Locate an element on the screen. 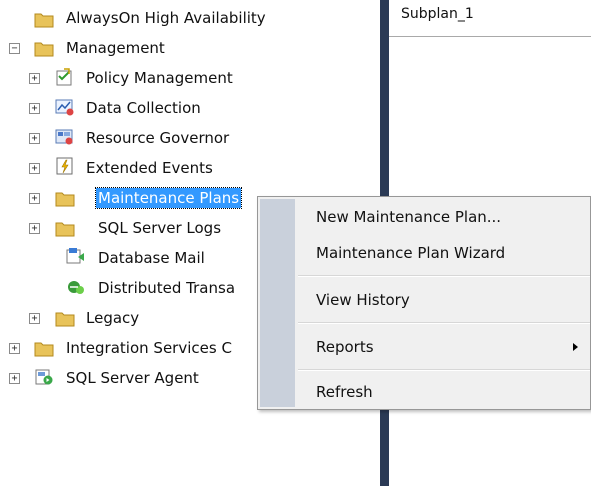  tree-item-label: Integration Services C is located at coordinates (149, 348).